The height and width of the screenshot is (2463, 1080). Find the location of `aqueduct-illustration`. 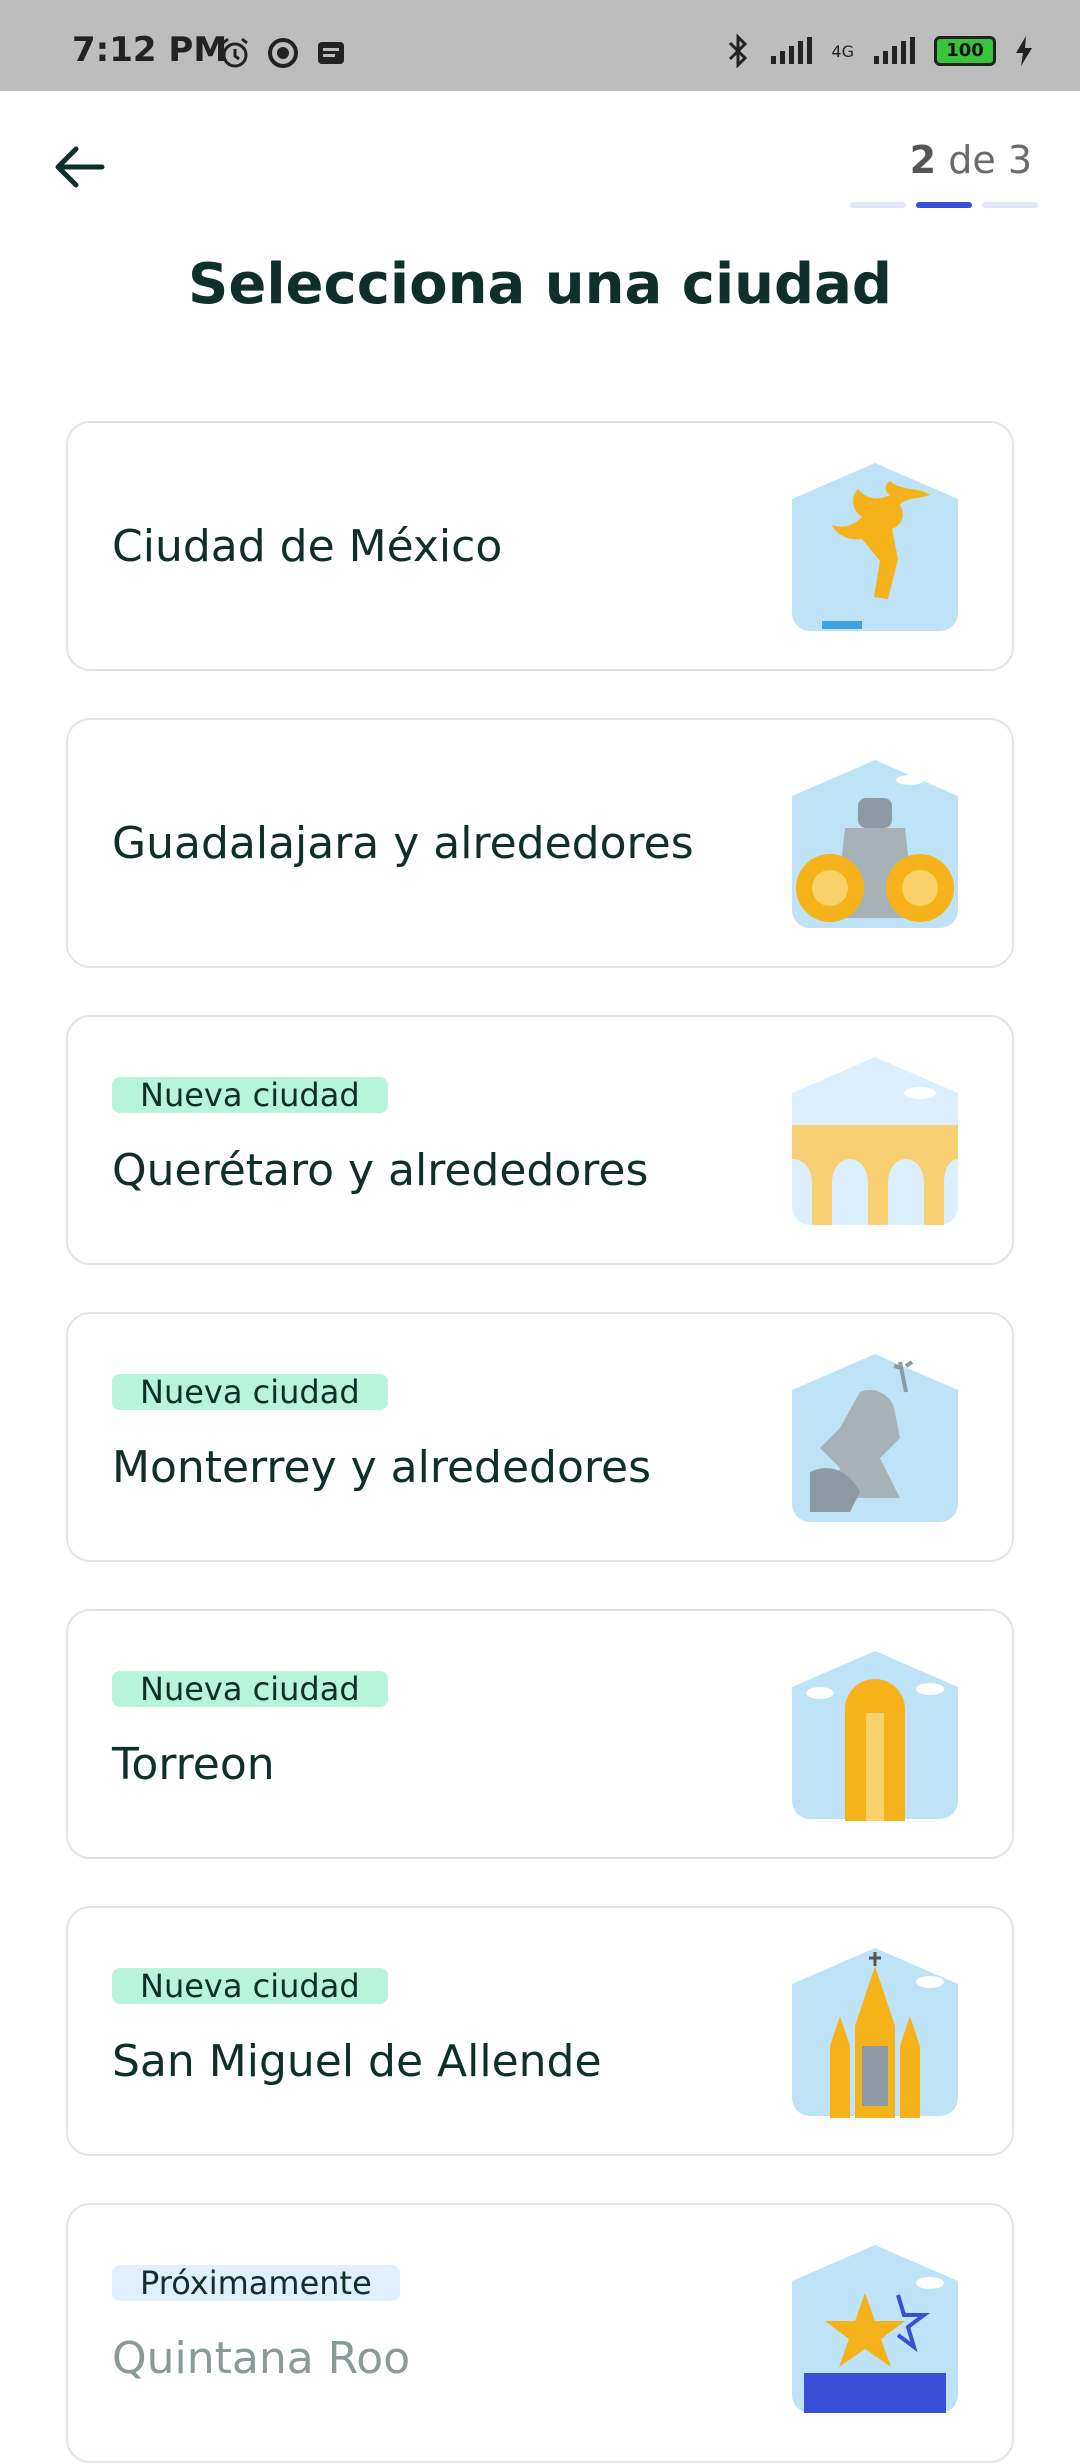

aqueduct-illustration is located at coordinates (875, 1141).